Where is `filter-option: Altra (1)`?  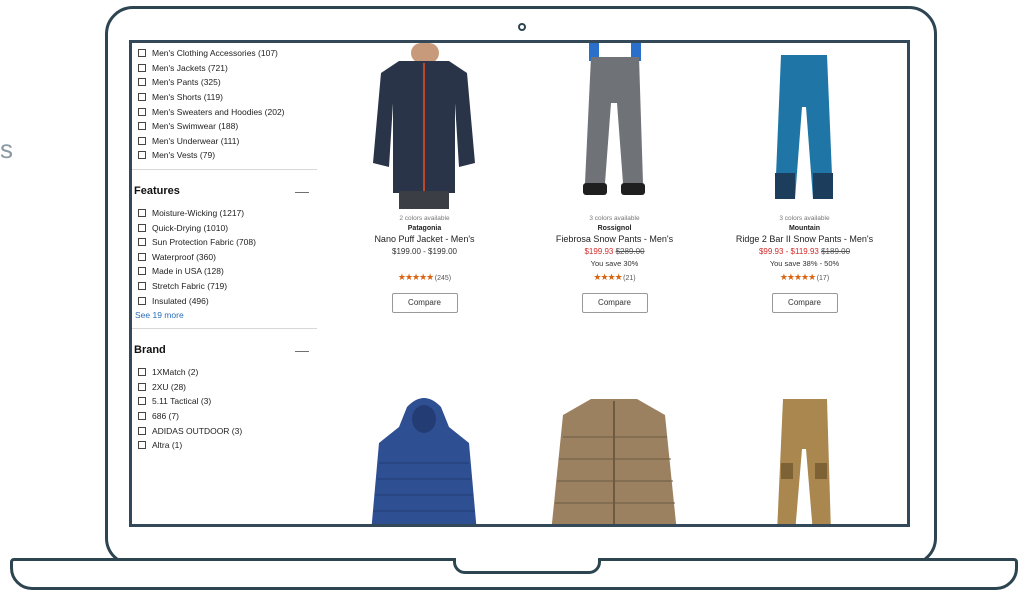 filter-option: Altra (1) is located at coordinates (229, 445).